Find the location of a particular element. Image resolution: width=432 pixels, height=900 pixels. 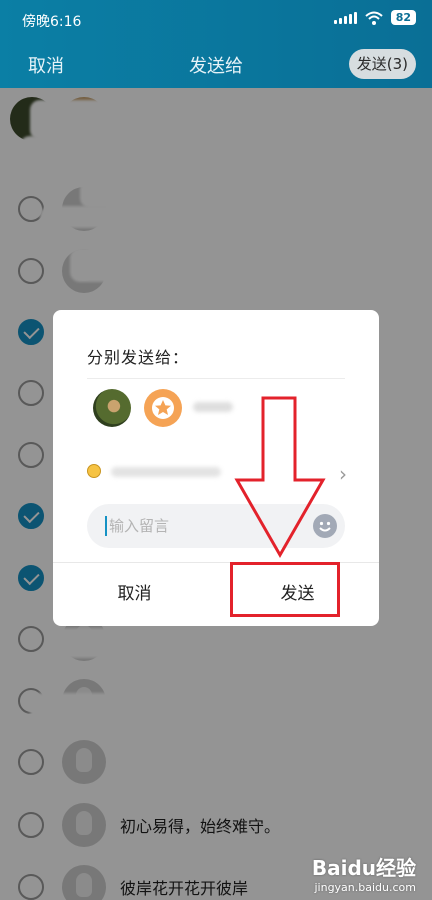

comment-input is located at coordinates (204, 526).